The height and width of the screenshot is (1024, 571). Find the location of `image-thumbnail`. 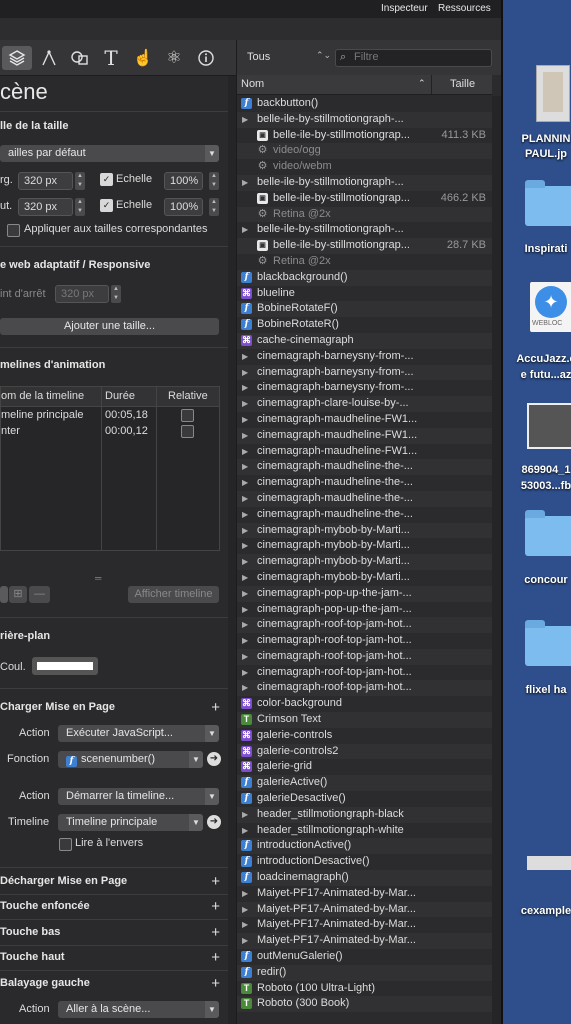

image-thumbnail is located at coordinates (549, 863).